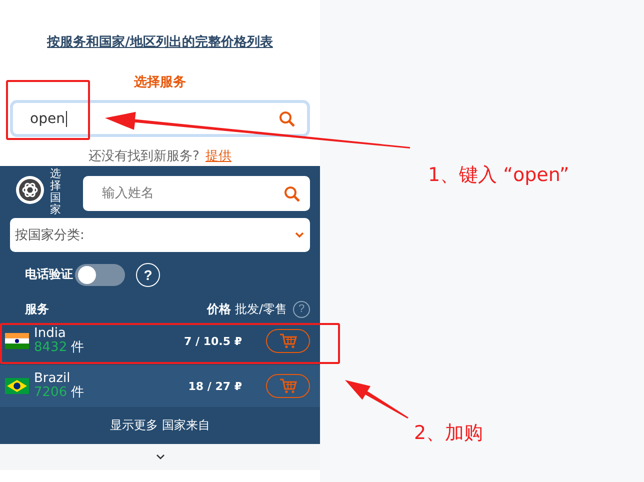  What do you see at coordinates (55, 192) in the screenshot?
I see `vertical-label: 选择国家` at bounding box center [55, 192].